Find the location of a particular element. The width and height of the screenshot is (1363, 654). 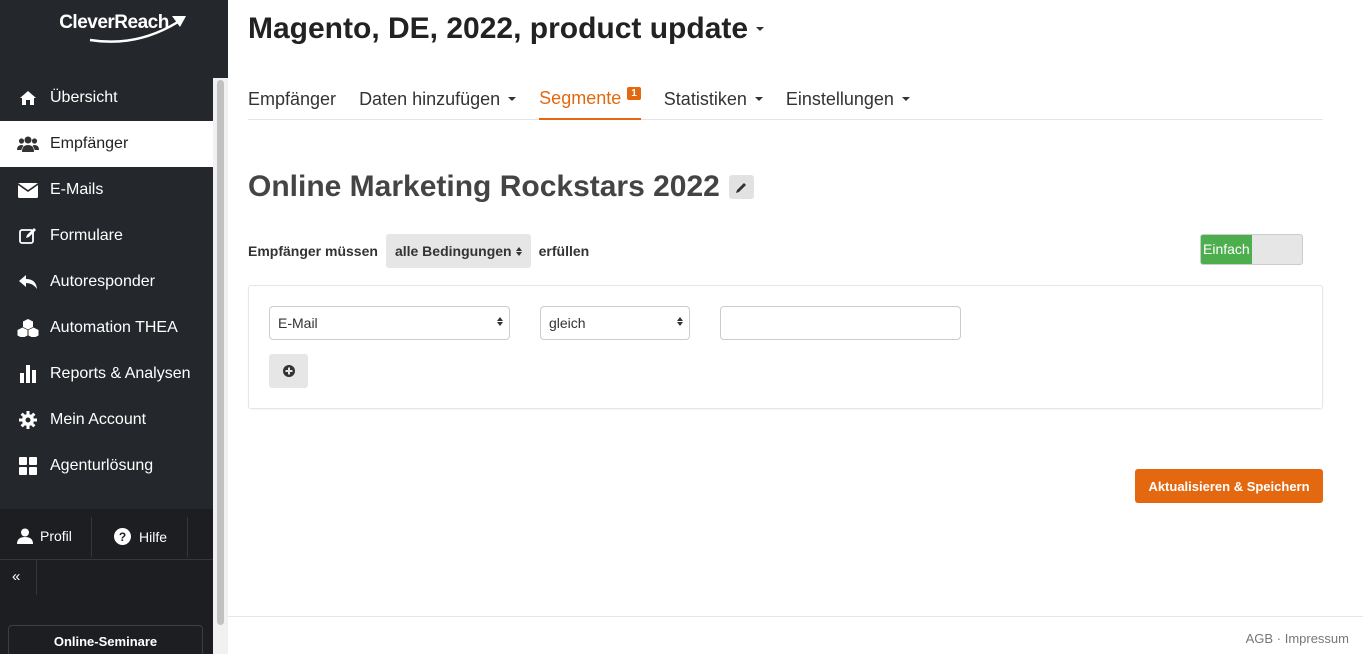

pencil-icon is located at coordinates (740, 187).